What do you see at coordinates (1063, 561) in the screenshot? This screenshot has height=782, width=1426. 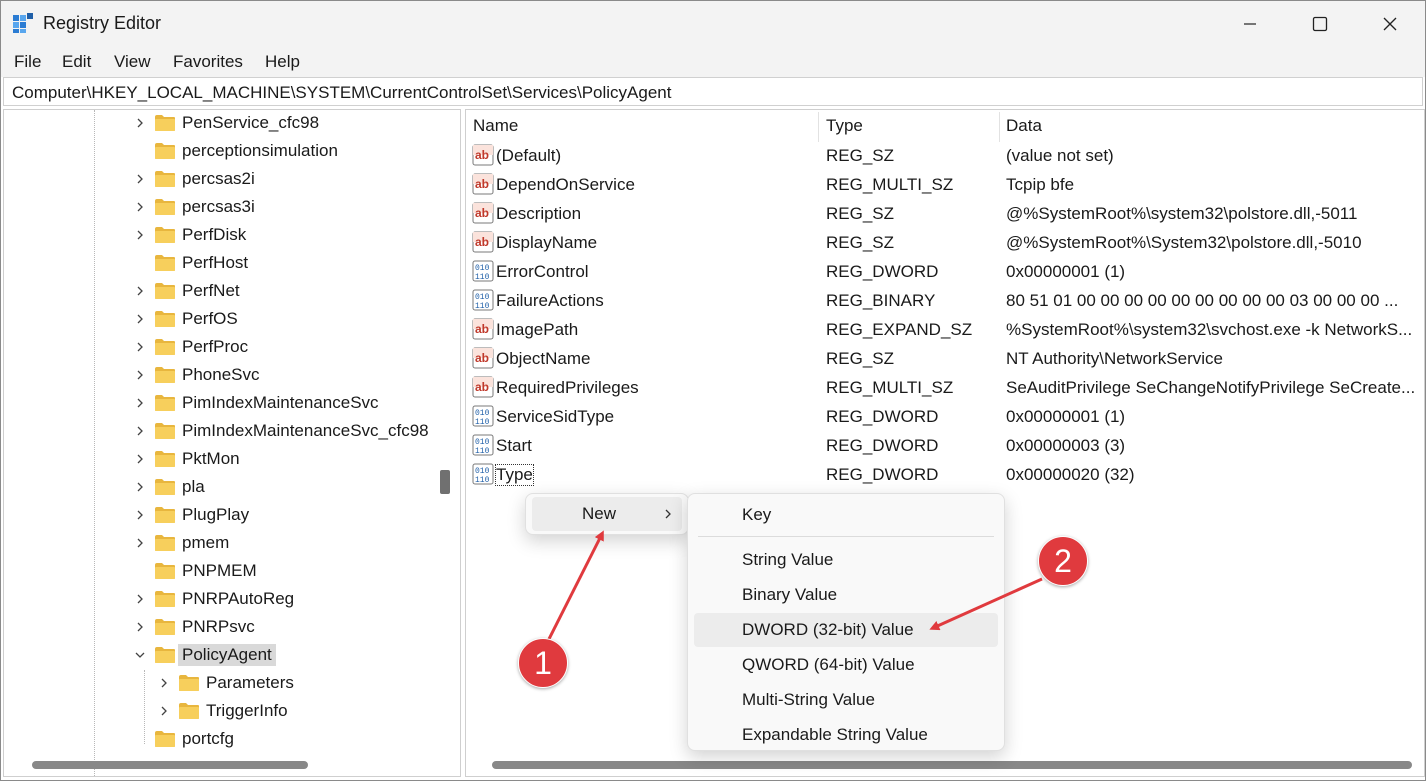 I see `step-badge-2: 2` at bounding box center [1063, 561].